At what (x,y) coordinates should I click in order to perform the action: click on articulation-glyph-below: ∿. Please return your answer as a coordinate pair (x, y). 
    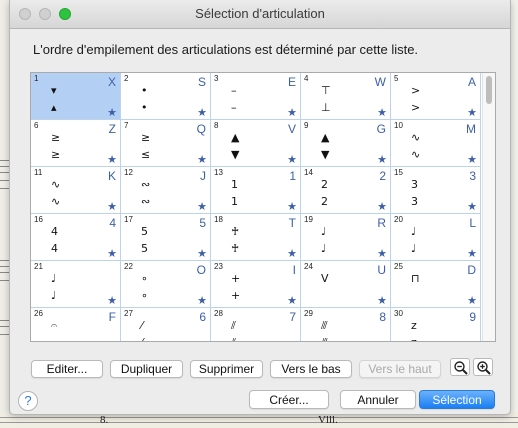
    Looking at the image, I should click on (56, 201).